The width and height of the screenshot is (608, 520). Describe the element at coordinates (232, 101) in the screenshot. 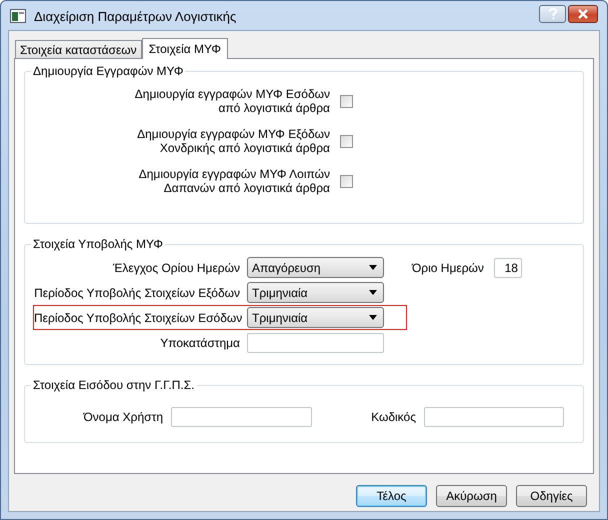

I see `checkbox-label: Δημιουργία εγγραφών ΜΥΦ Εσόδων από λογιστικά άρθρα` at that location.